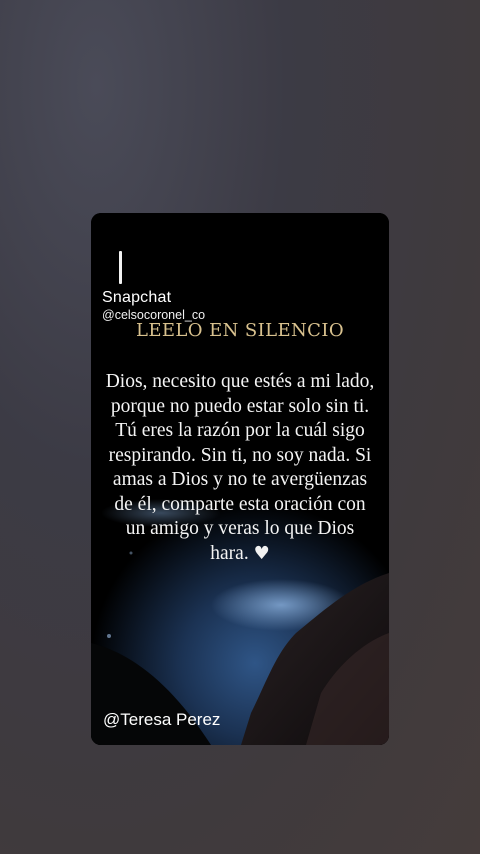  What do you see at coordinates (137, 297) in the screenshot?
I see `snapchat-label: Snapchat` at bounding box center [137, 297].